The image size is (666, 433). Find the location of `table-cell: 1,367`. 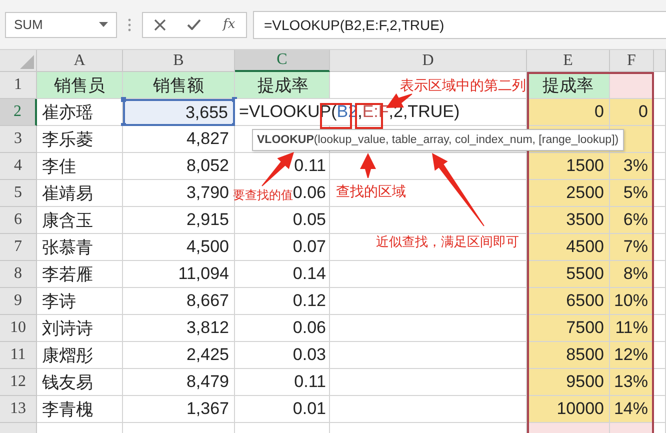

table-cell: 1,367 is located at coordinates (179, 409).